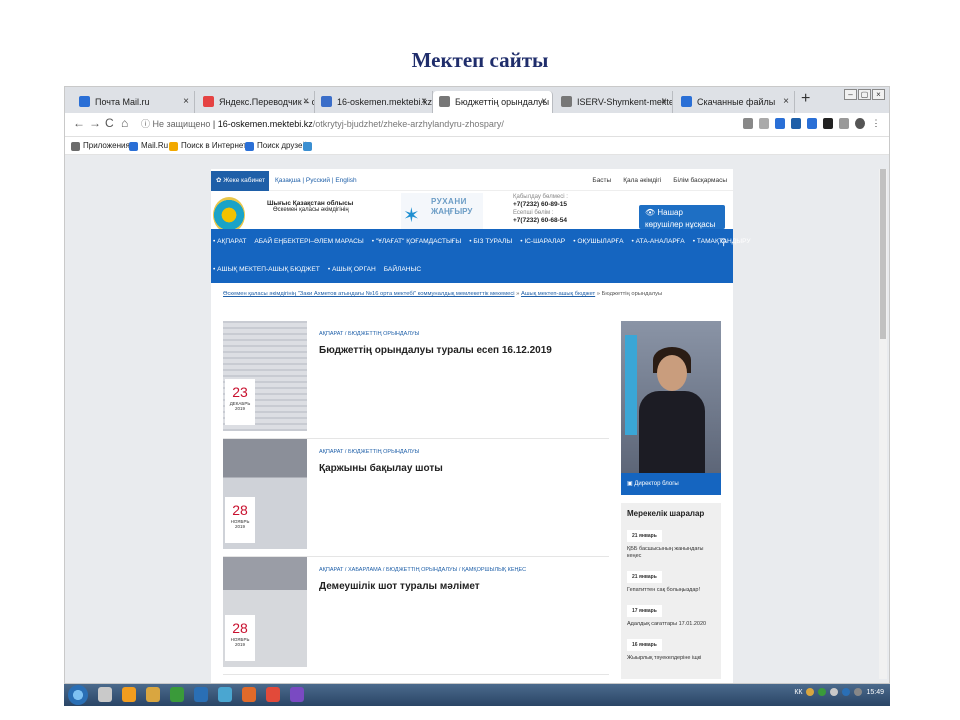 This screenshot has width=960, height=720. I want to click on nav-item: • АШЫҚ МЕКТЕП-АШЫҚ БЮДЖЕТ, so click(266, 269).